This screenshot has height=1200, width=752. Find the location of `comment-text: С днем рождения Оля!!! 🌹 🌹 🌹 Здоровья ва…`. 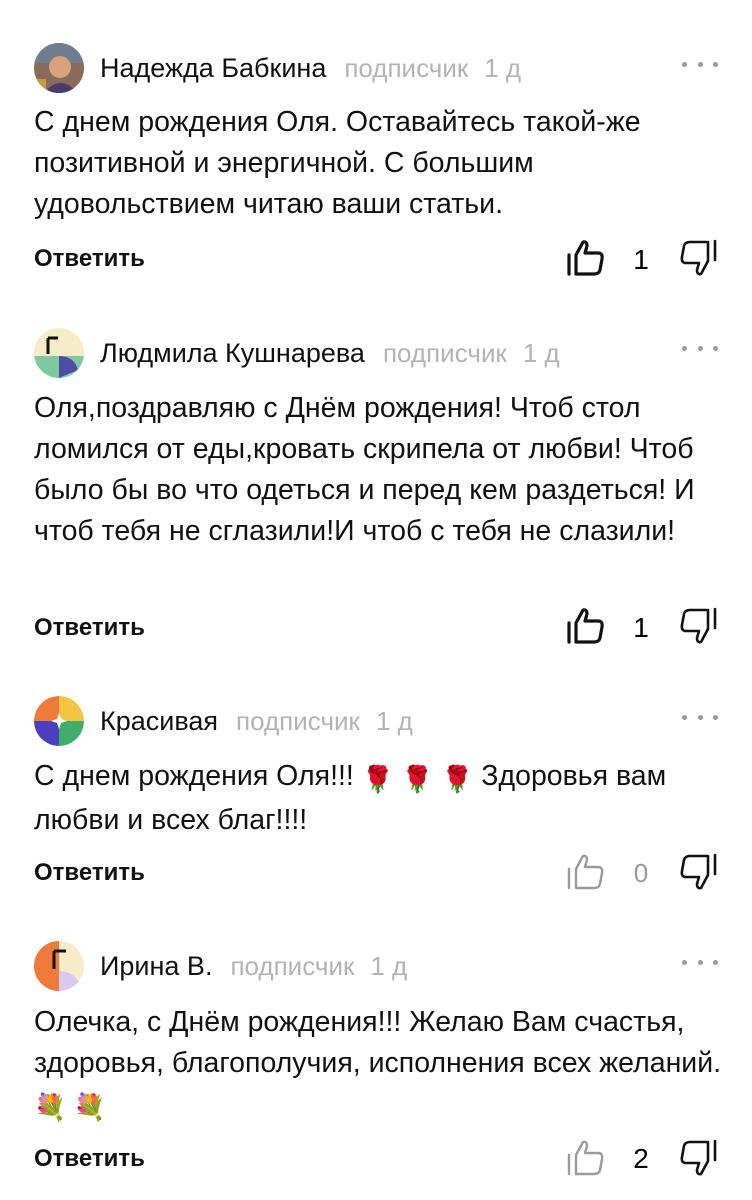

comment-text: С днем рождения Оля!!! 🌹 🌹 🌹 Здоровья ва… is located at coordinates (379, 798).